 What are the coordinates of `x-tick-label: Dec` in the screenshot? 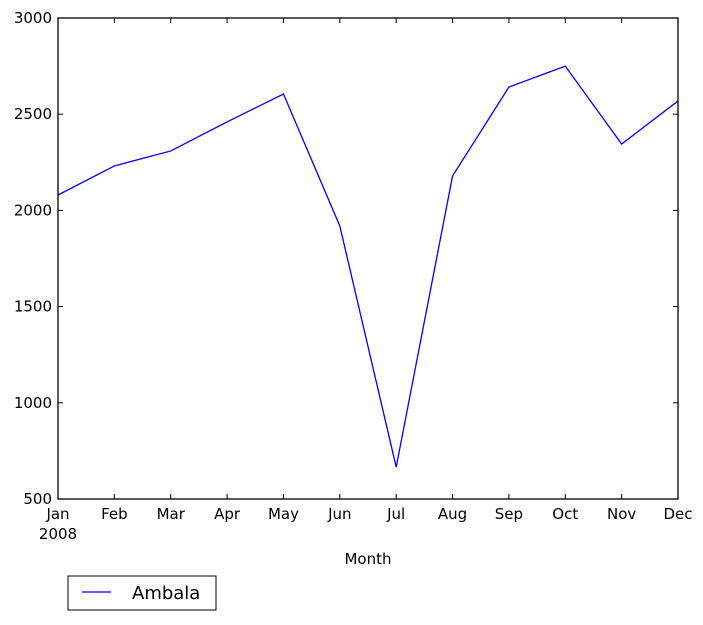 It's located at (677, 514).